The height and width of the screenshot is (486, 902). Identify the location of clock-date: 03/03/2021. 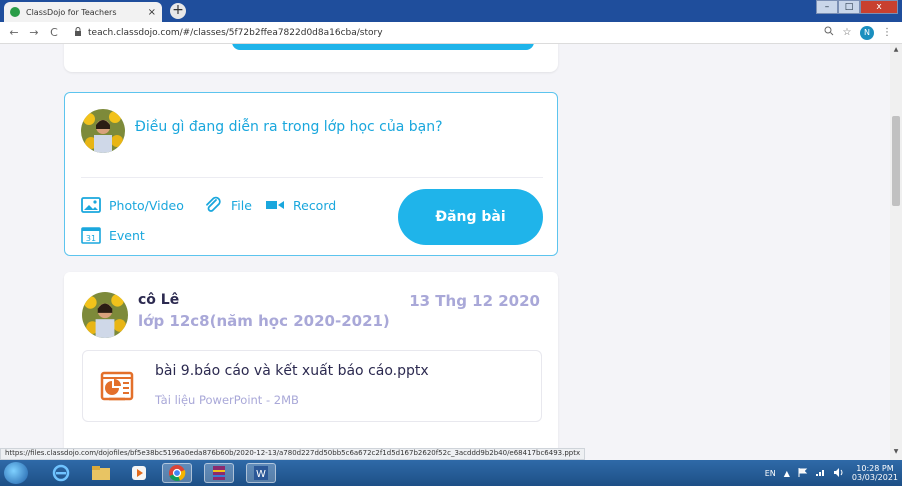
(874, 477).